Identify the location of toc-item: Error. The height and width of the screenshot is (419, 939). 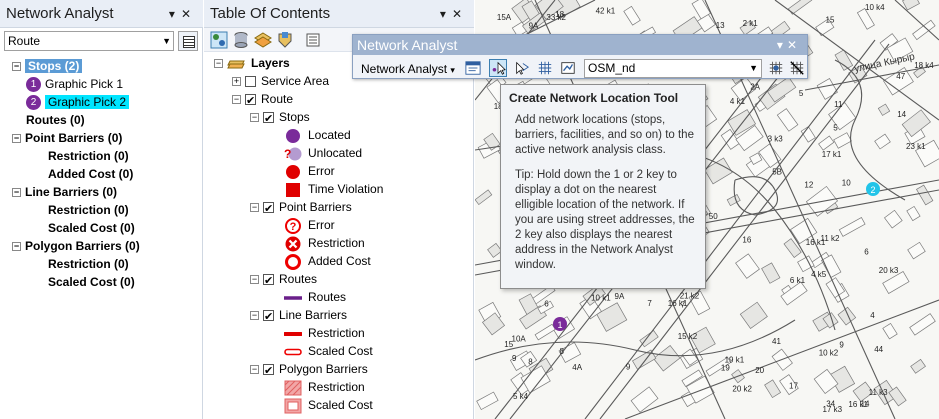
(309, 171).